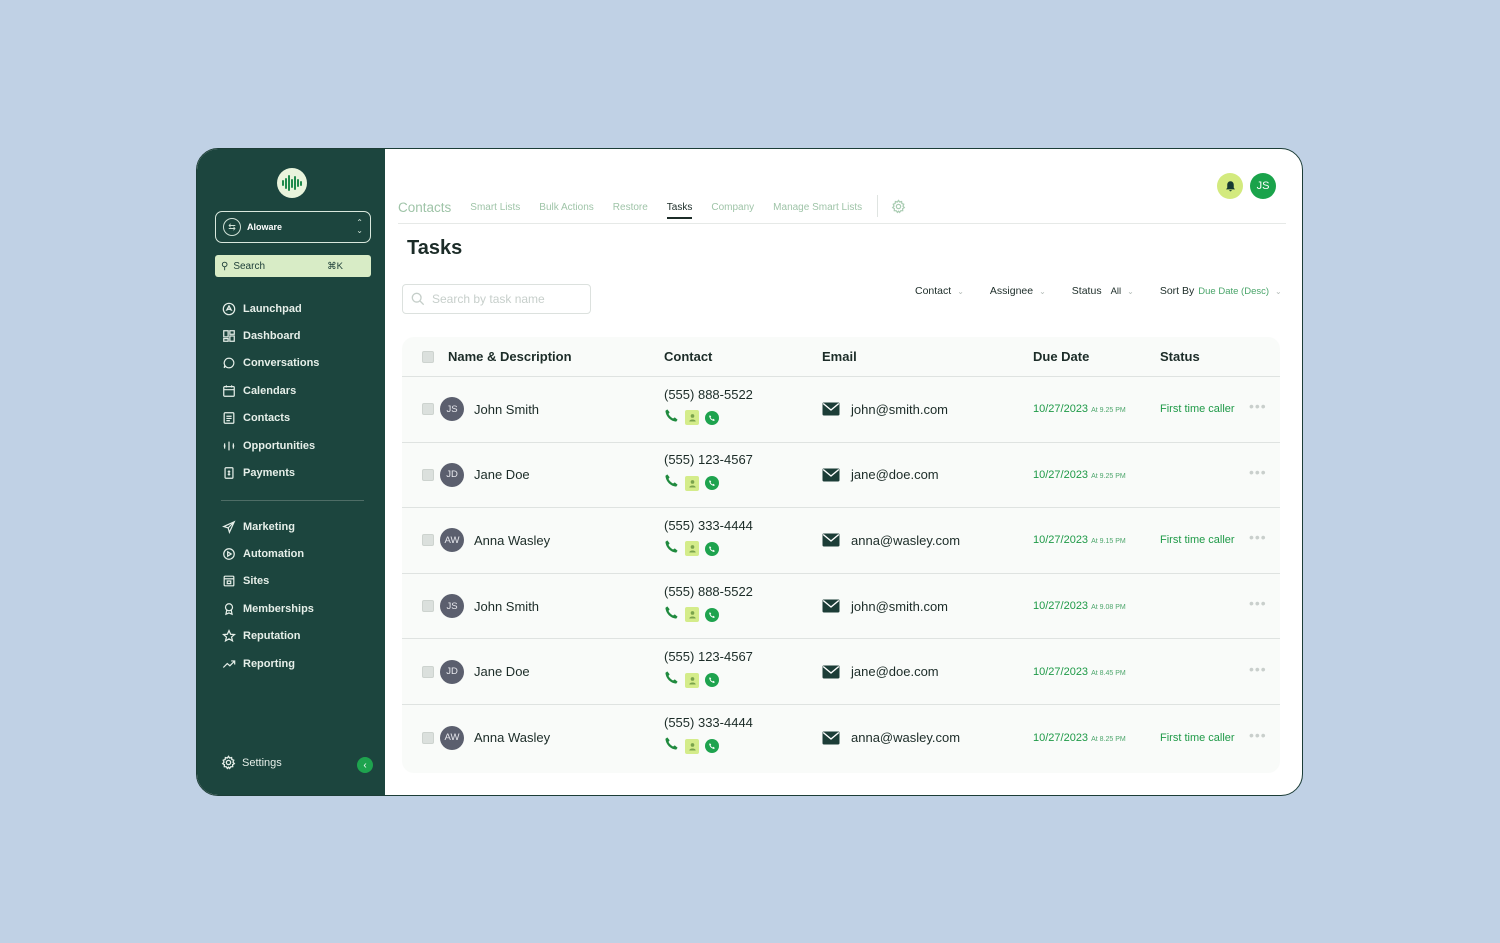 This screenshot has width=1500, height=943. Describe the element at coordinates (267, 581) in the screenshot. I see `sidebar-item-sites: Sites` at that location.